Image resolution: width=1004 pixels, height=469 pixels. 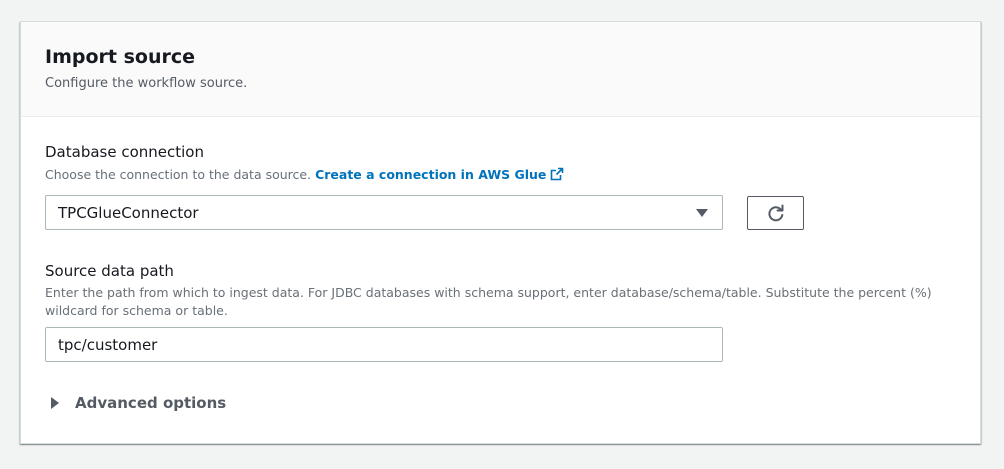 I want to click on database-connection-selected-value: TPCGlueConnector, so click(x=128, y=213).